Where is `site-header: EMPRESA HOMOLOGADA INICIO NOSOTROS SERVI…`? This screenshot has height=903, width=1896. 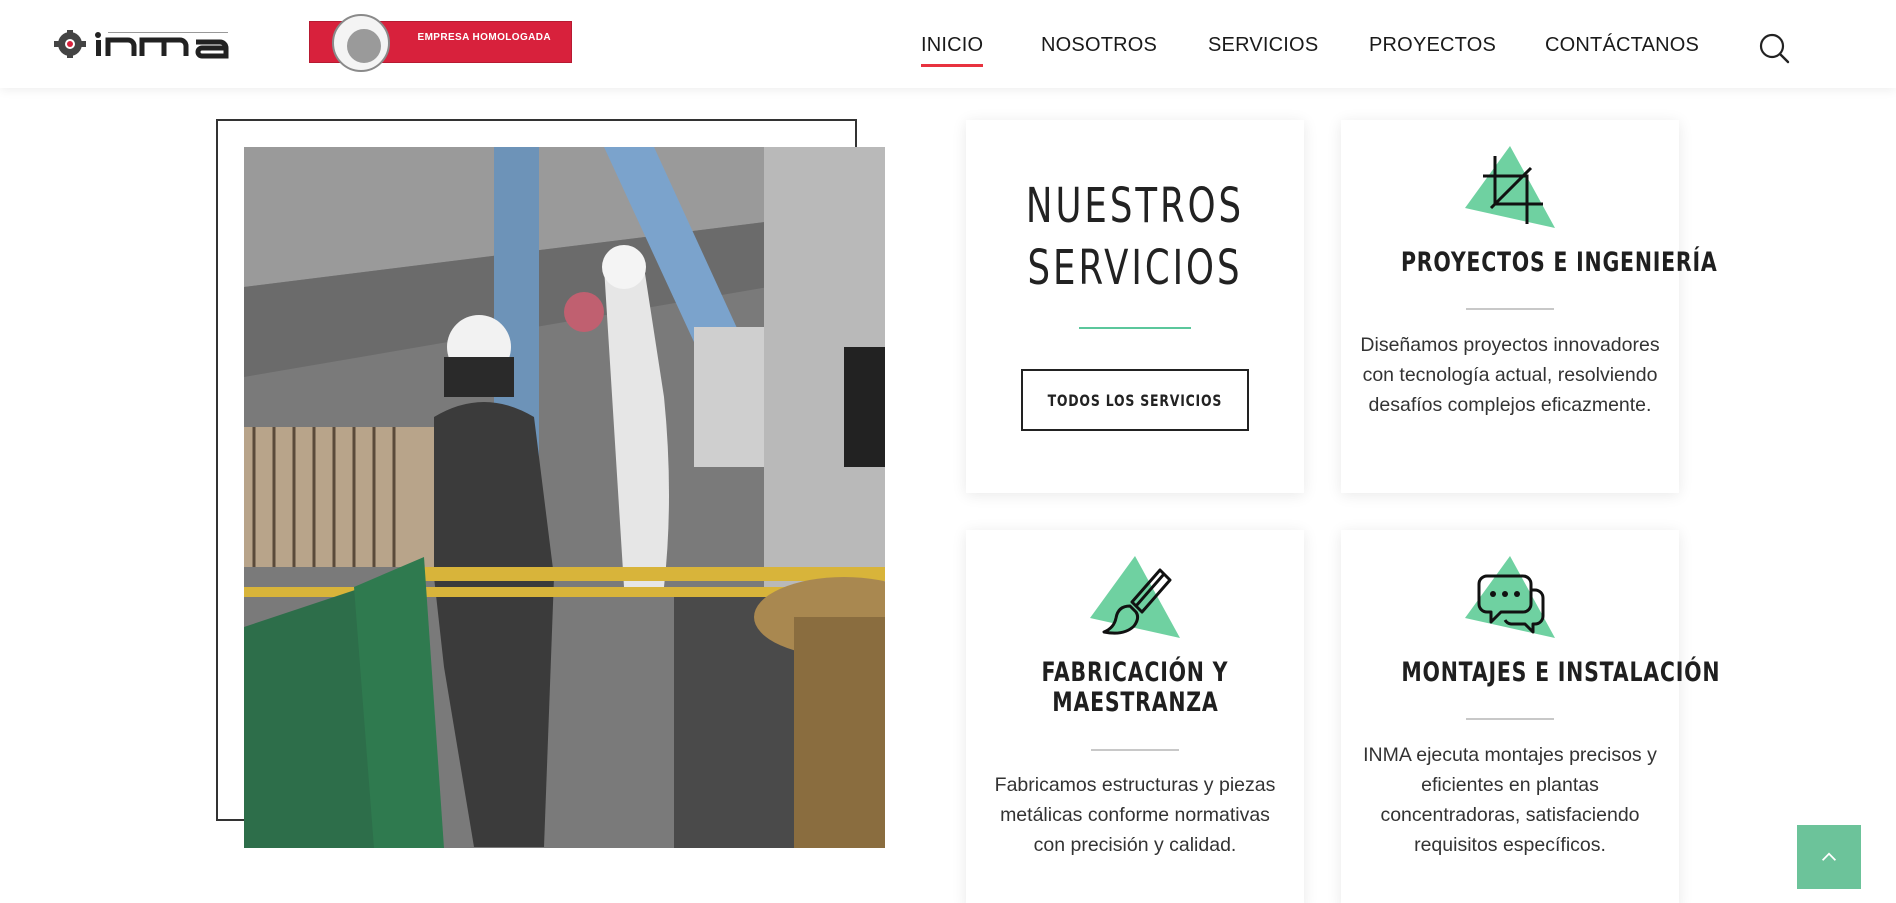
site-header: EMPRESA HOMOLOGADA INICIO NOSOTROS SERVI… is located at coordinates (948, 44).